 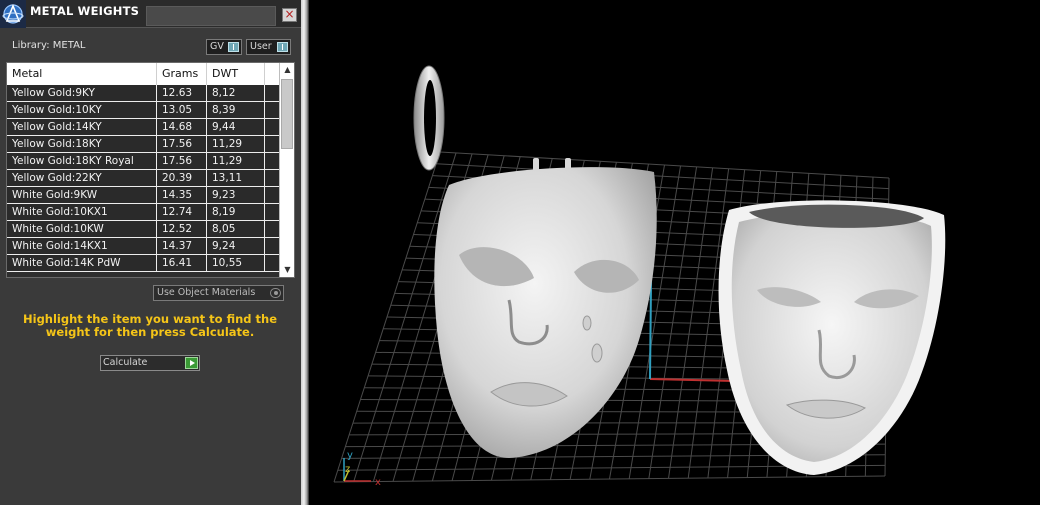 I want to click on bail-ring-model, so click(x=429, y=118).